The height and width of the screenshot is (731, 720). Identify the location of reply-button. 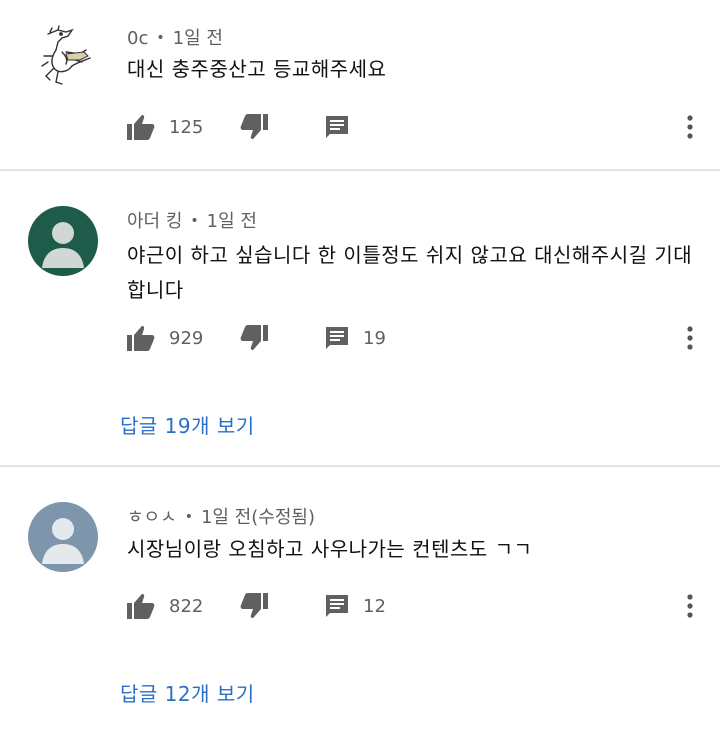
(337, 127).